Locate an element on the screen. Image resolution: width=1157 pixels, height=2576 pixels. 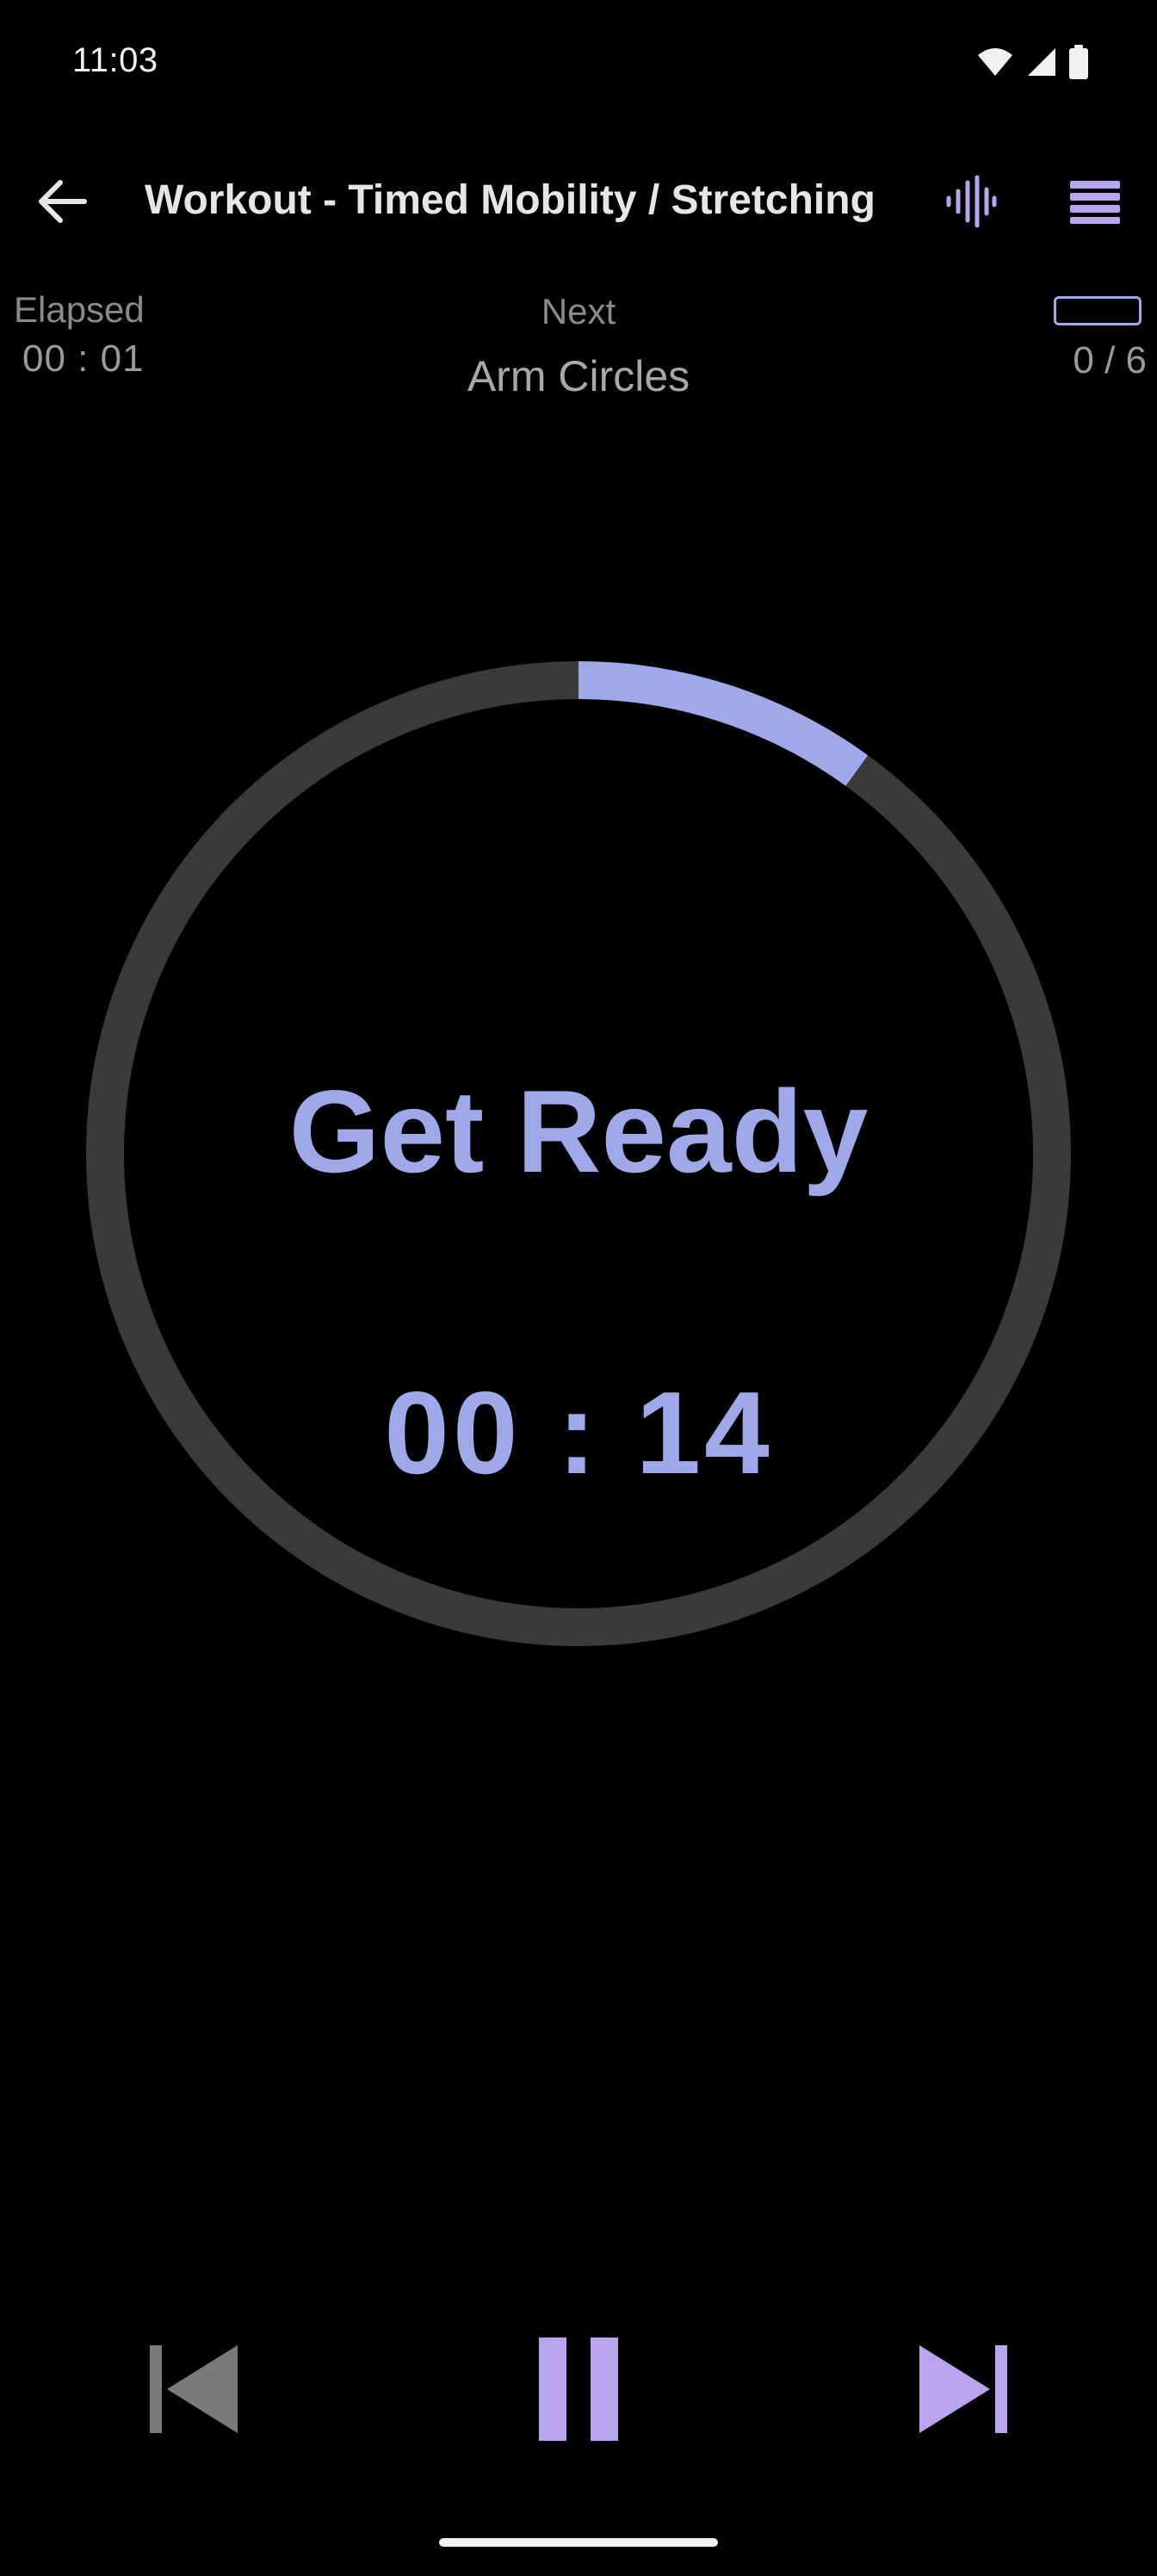
menu-button is located at coordinates (1095, 201).